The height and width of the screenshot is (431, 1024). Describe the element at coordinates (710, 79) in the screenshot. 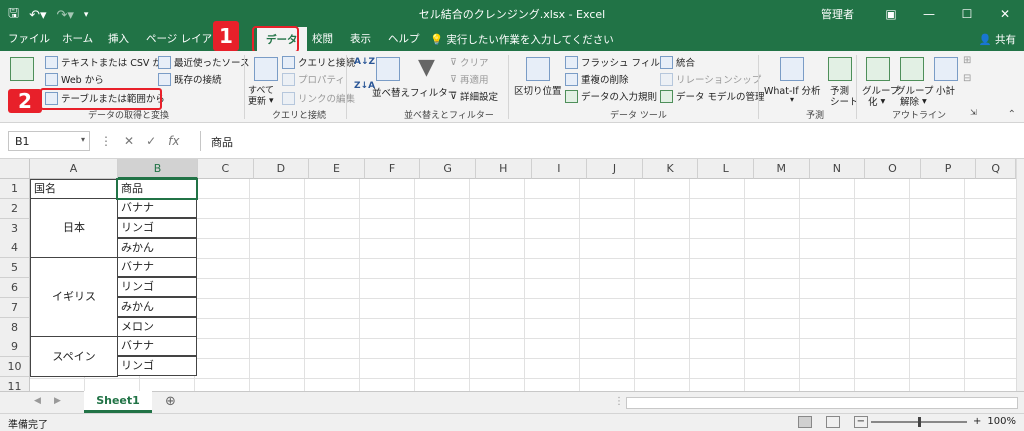

I see `relationships-button: リレーションシップ` at that location.